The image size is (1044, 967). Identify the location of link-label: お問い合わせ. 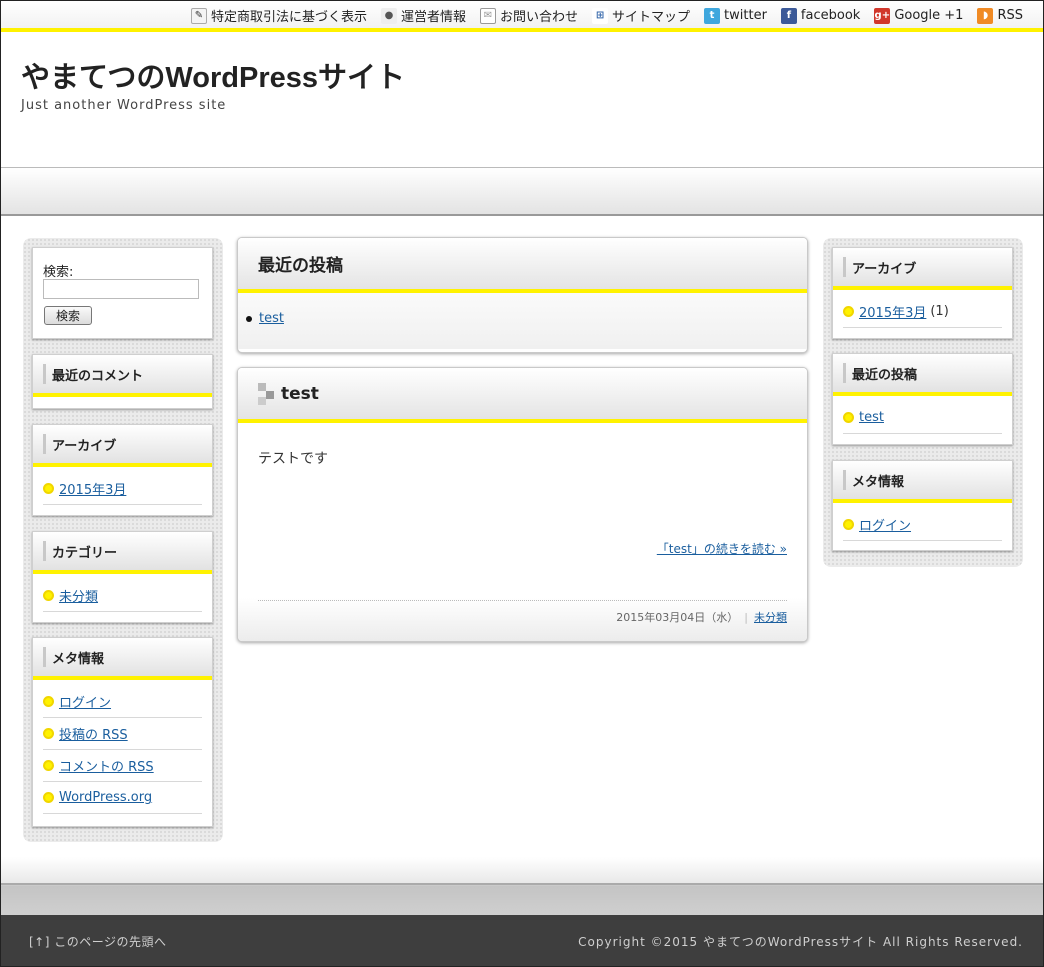
(539, 17).